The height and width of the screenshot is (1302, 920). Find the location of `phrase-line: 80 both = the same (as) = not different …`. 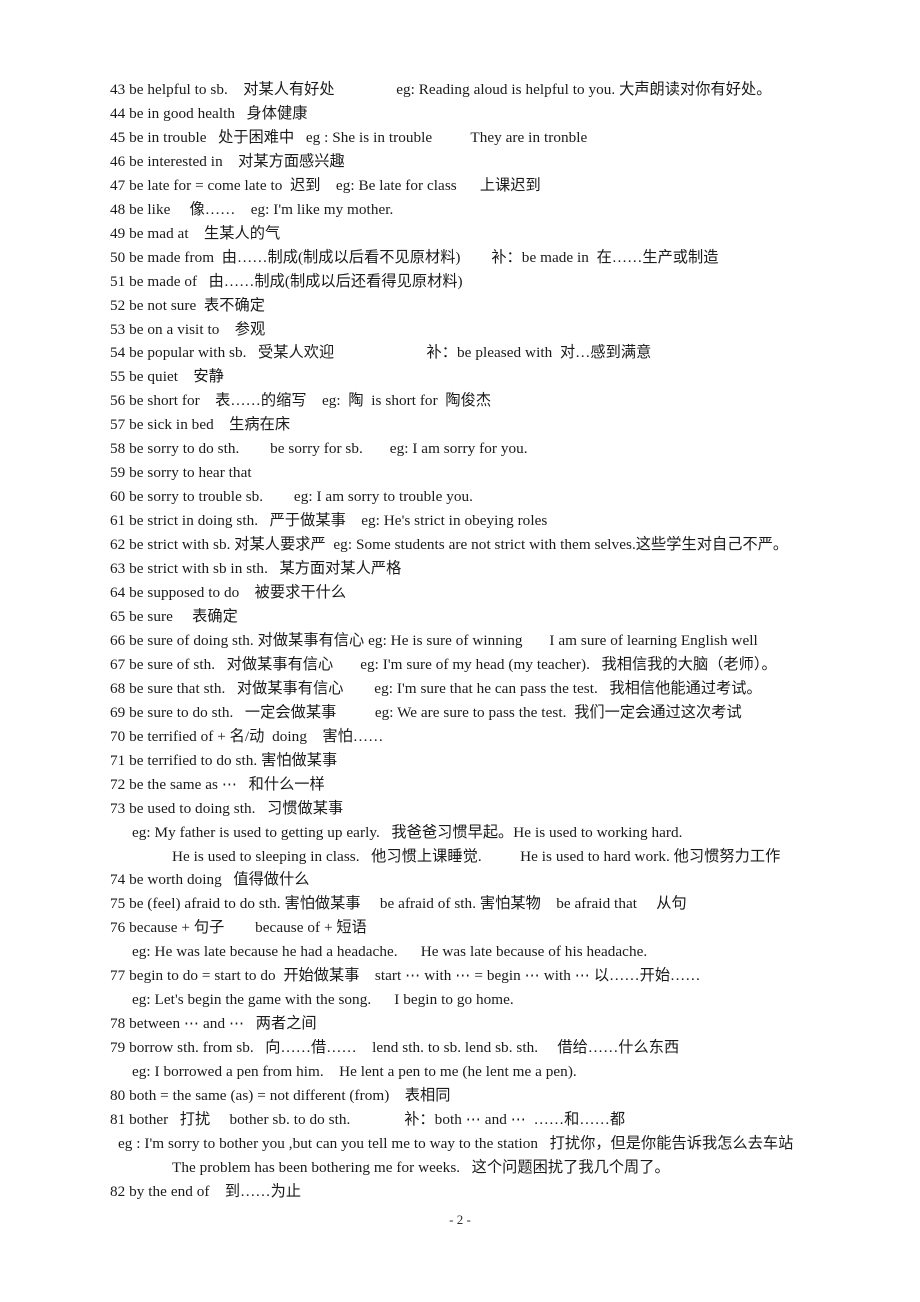

phrase-line: 80 both = the same (as) = not different … is located at coordinates (280, 1096).